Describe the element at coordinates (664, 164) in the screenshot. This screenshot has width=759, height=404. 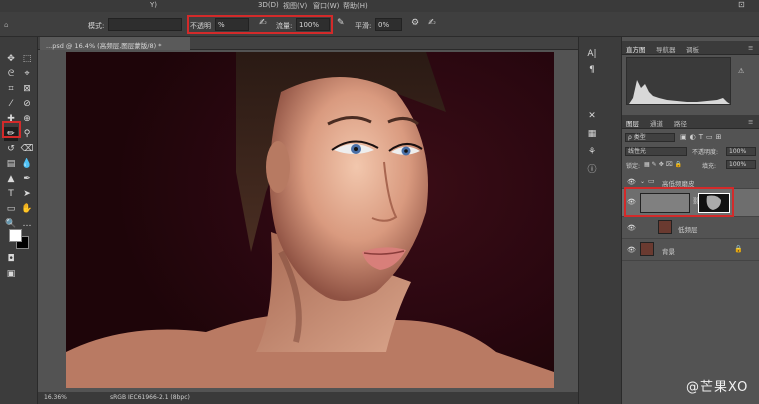
I see `lock-icons: ▦✎✥⌧🔒` at that location.